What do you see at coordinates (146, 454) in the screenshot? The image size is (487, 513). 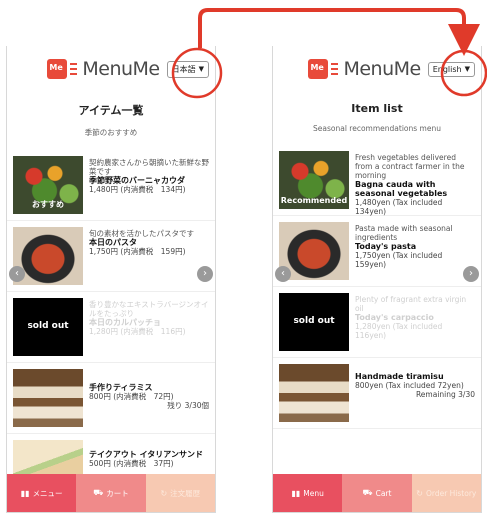 I see `item-name: テイクアウト イタリアンサンド` at bounding box center [146, 454].